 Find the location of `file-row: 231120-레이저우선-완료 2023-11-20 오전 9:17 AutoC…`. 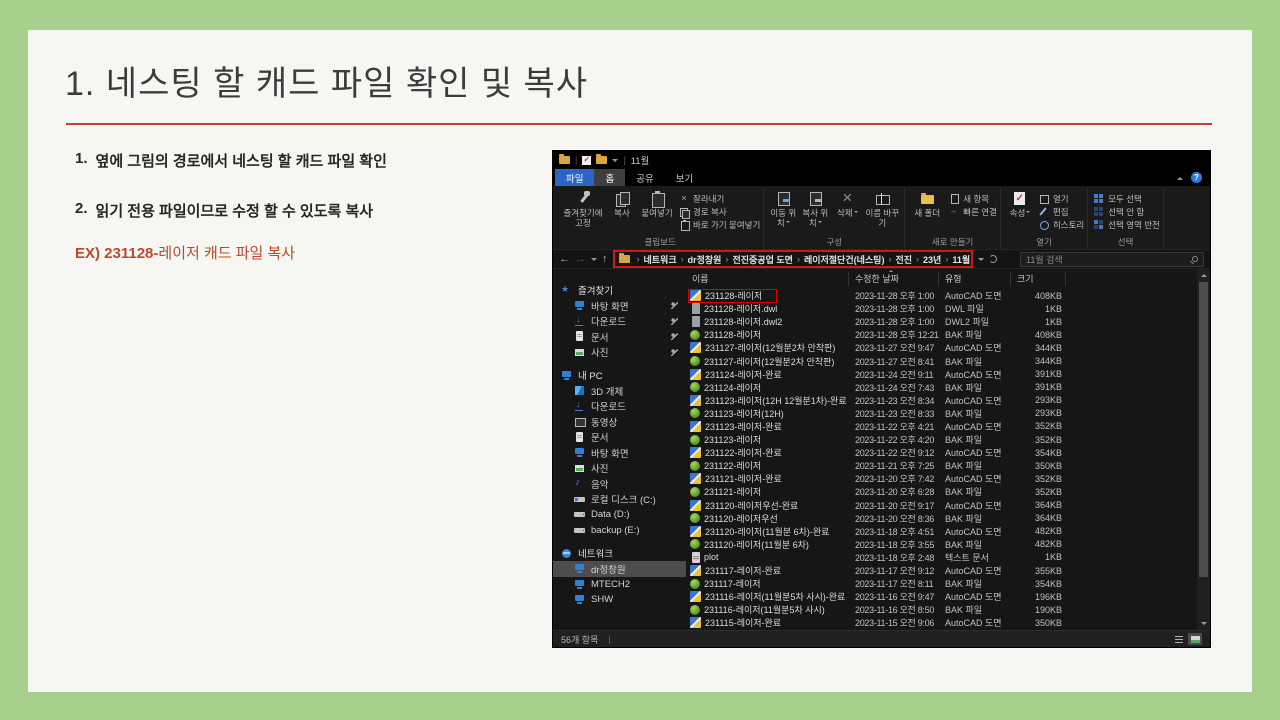

file-row: 231120-레이저우선-완료 2023-11-20 오전 9:17 AutoC… is located at coordinates (941, 505).